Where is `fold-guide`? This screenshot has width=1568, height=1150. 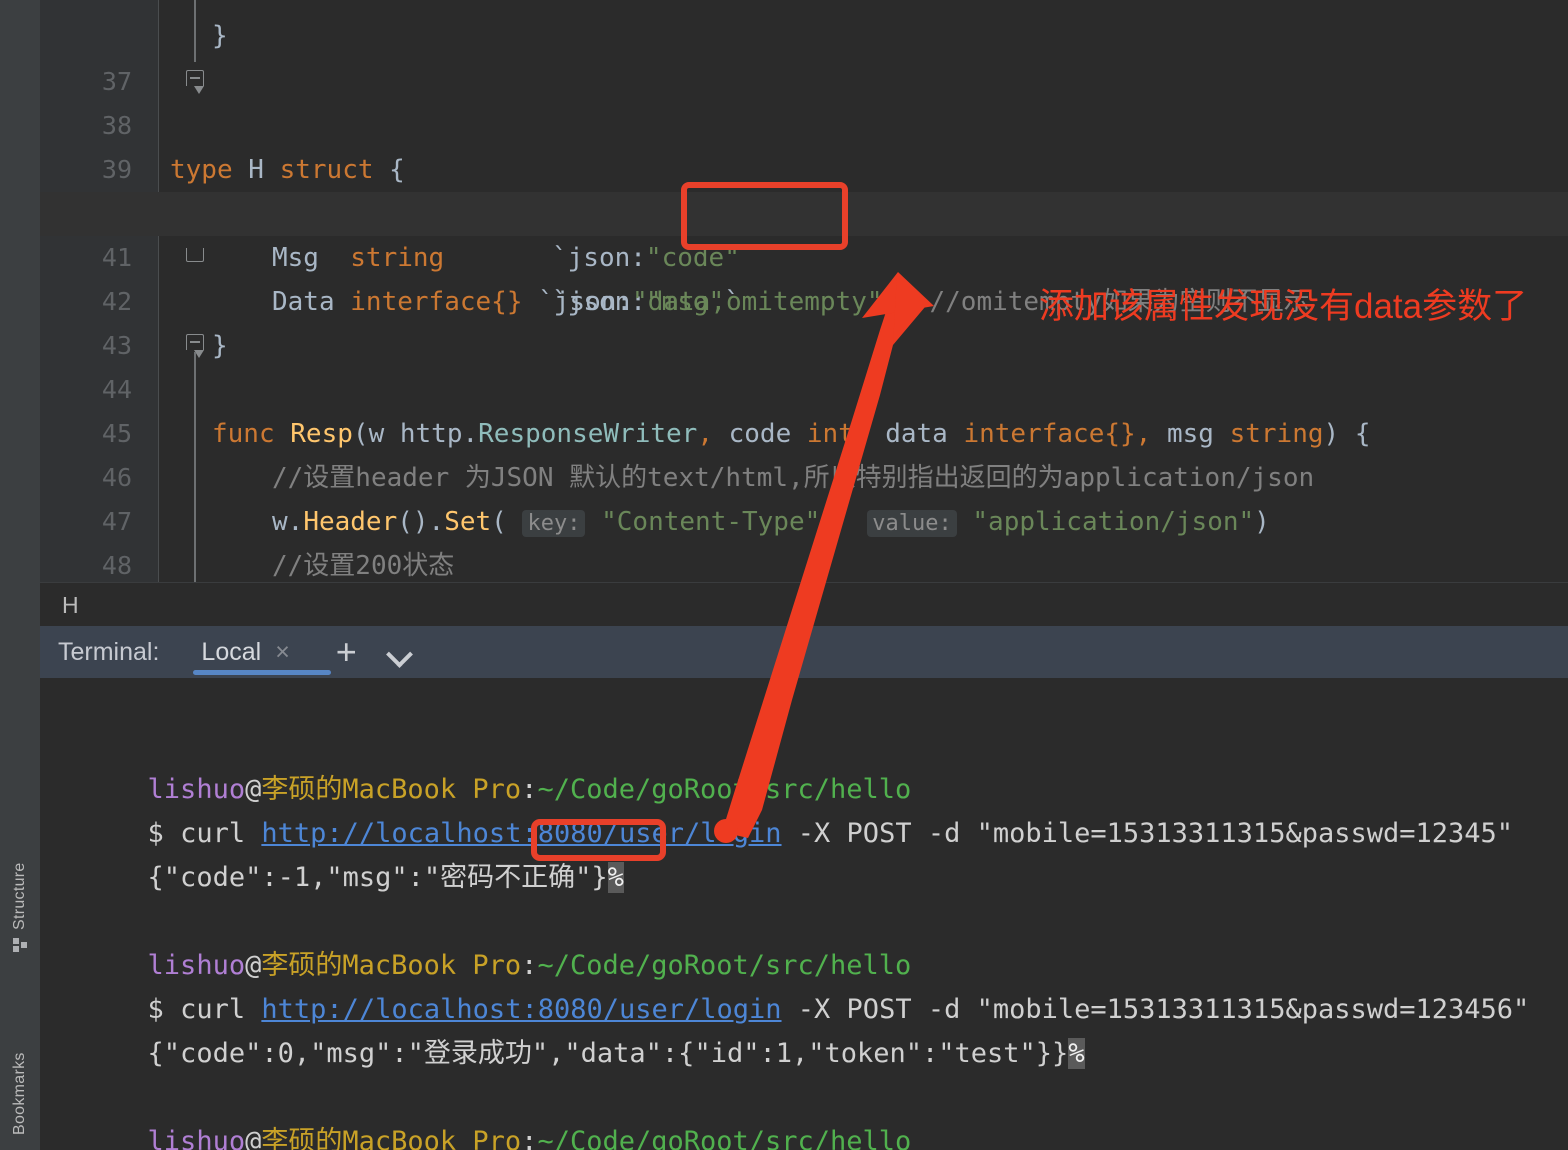
fold-guide is located at coordinates (195, 31).